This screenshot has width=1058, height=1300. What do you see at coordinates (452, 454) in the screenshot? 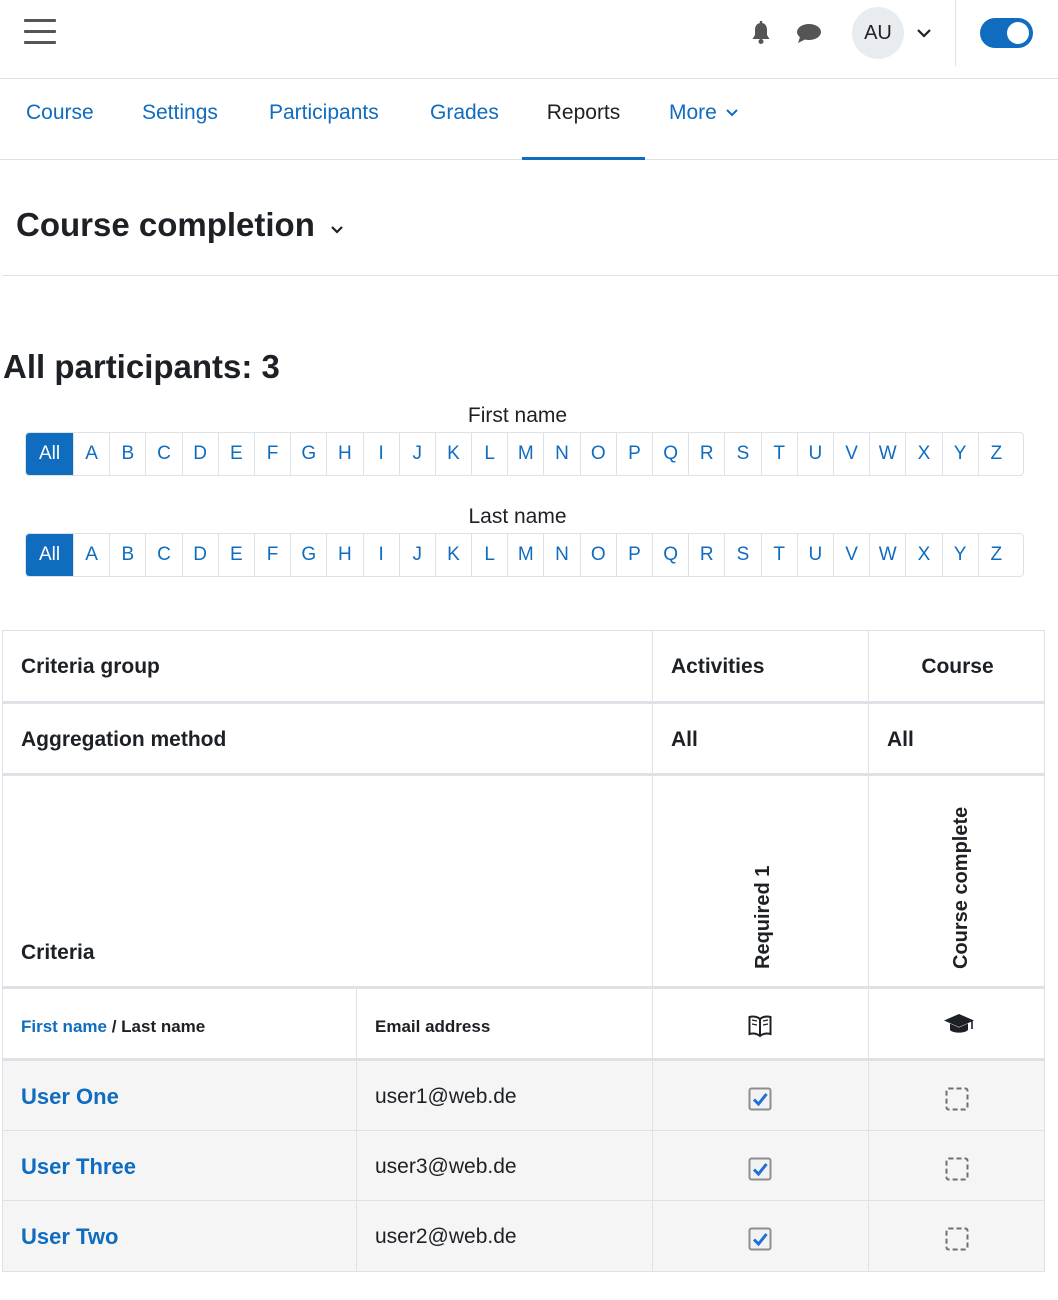
I see `first-name-initial-k: K` at bounding box center [452, 454].